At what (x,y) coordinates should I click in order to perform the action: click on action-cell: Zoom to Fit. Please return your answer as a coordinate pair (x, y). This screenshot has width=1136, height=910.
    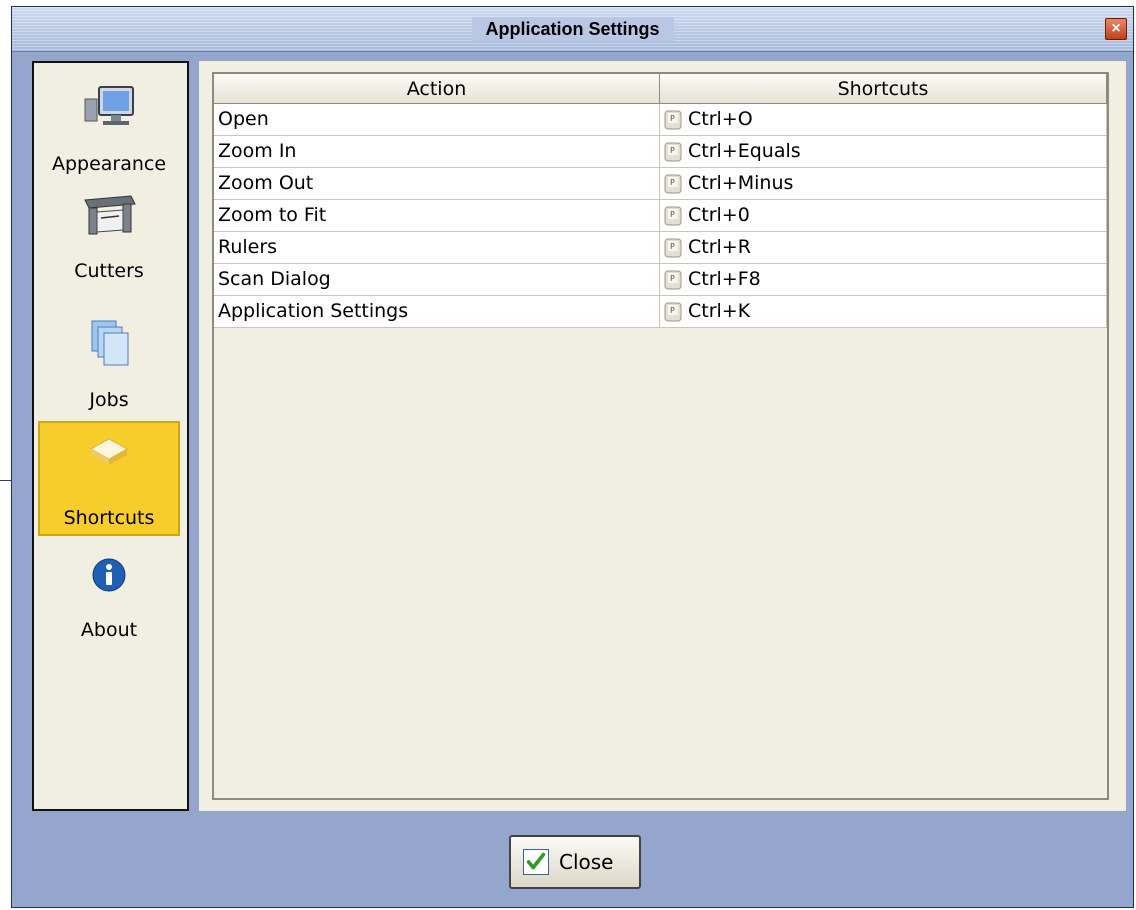
    Looking at the image, I should click on (437, 216).